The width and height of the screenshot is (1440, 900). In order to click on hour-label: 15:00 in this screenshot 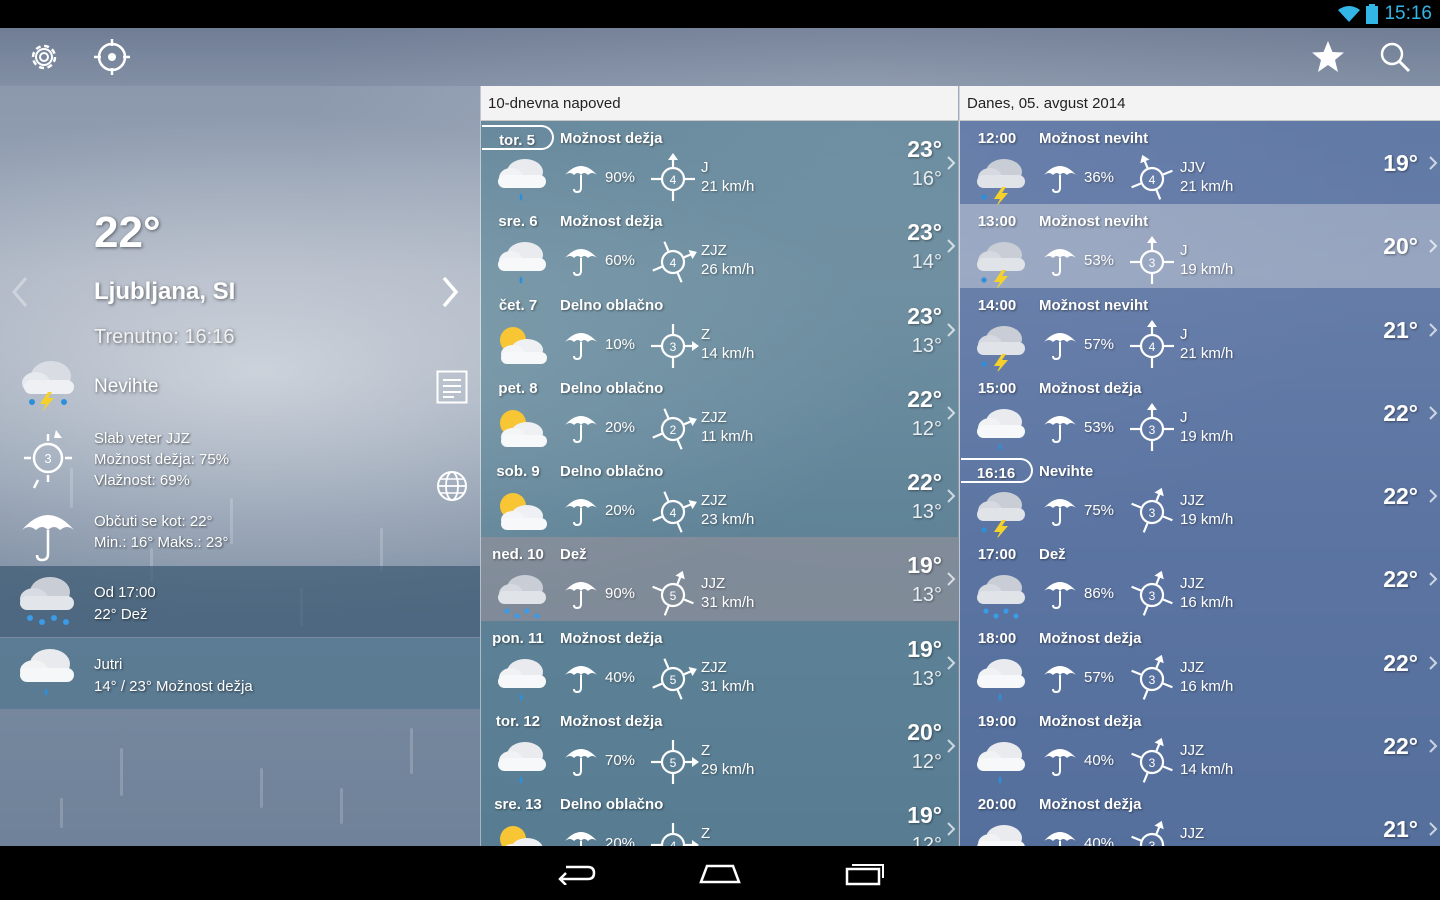, I will do `click(997, 388)`.